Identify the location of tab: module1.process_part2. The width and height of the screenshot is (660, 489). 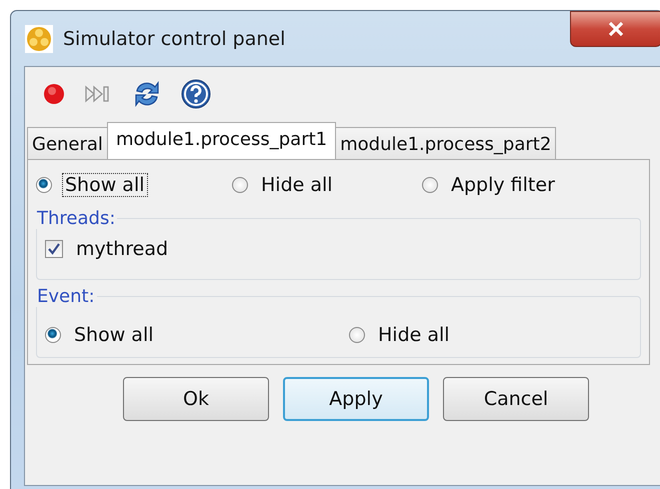
(445, 143).